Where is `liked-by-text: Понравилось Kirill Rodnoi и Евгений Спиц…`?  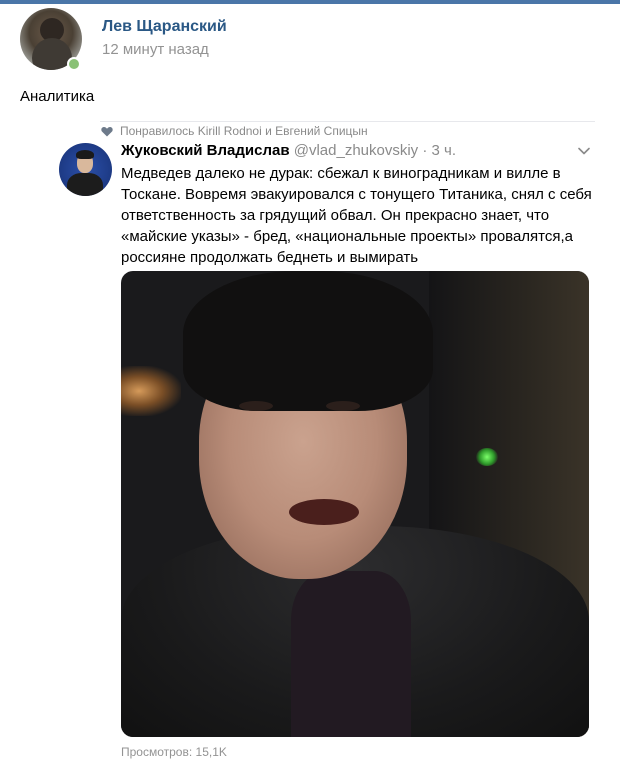 liked-by-text: Понравилось Kirill Rodnoi и Евгений Спиц… is located at coordinates (244, 131).